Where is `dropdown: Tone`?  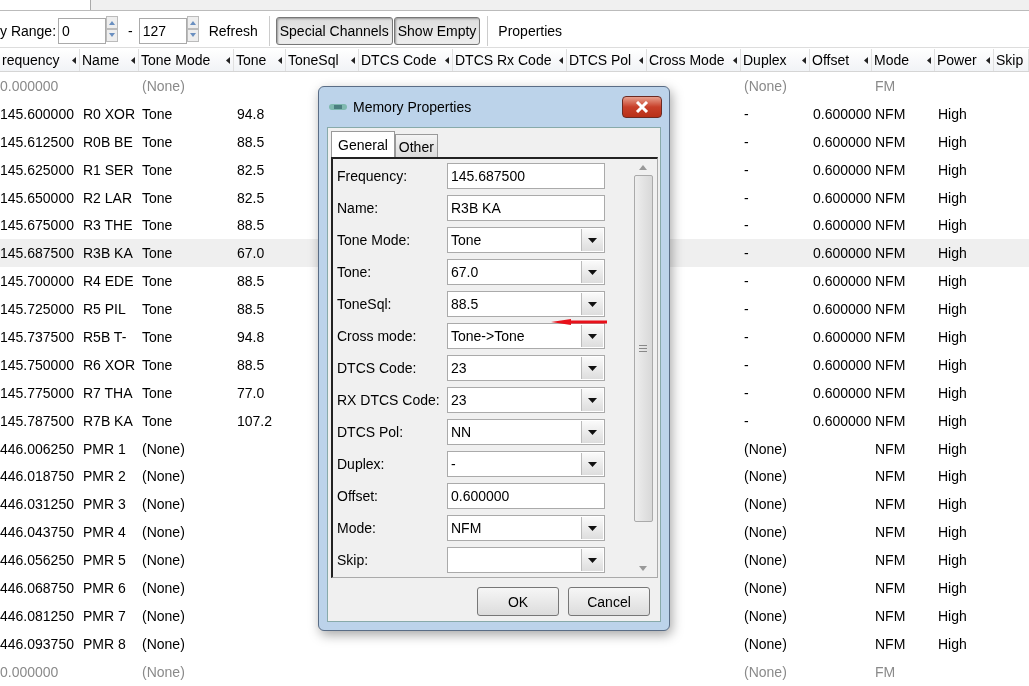
dropdown: Tone is located at coordinates (526, 240).